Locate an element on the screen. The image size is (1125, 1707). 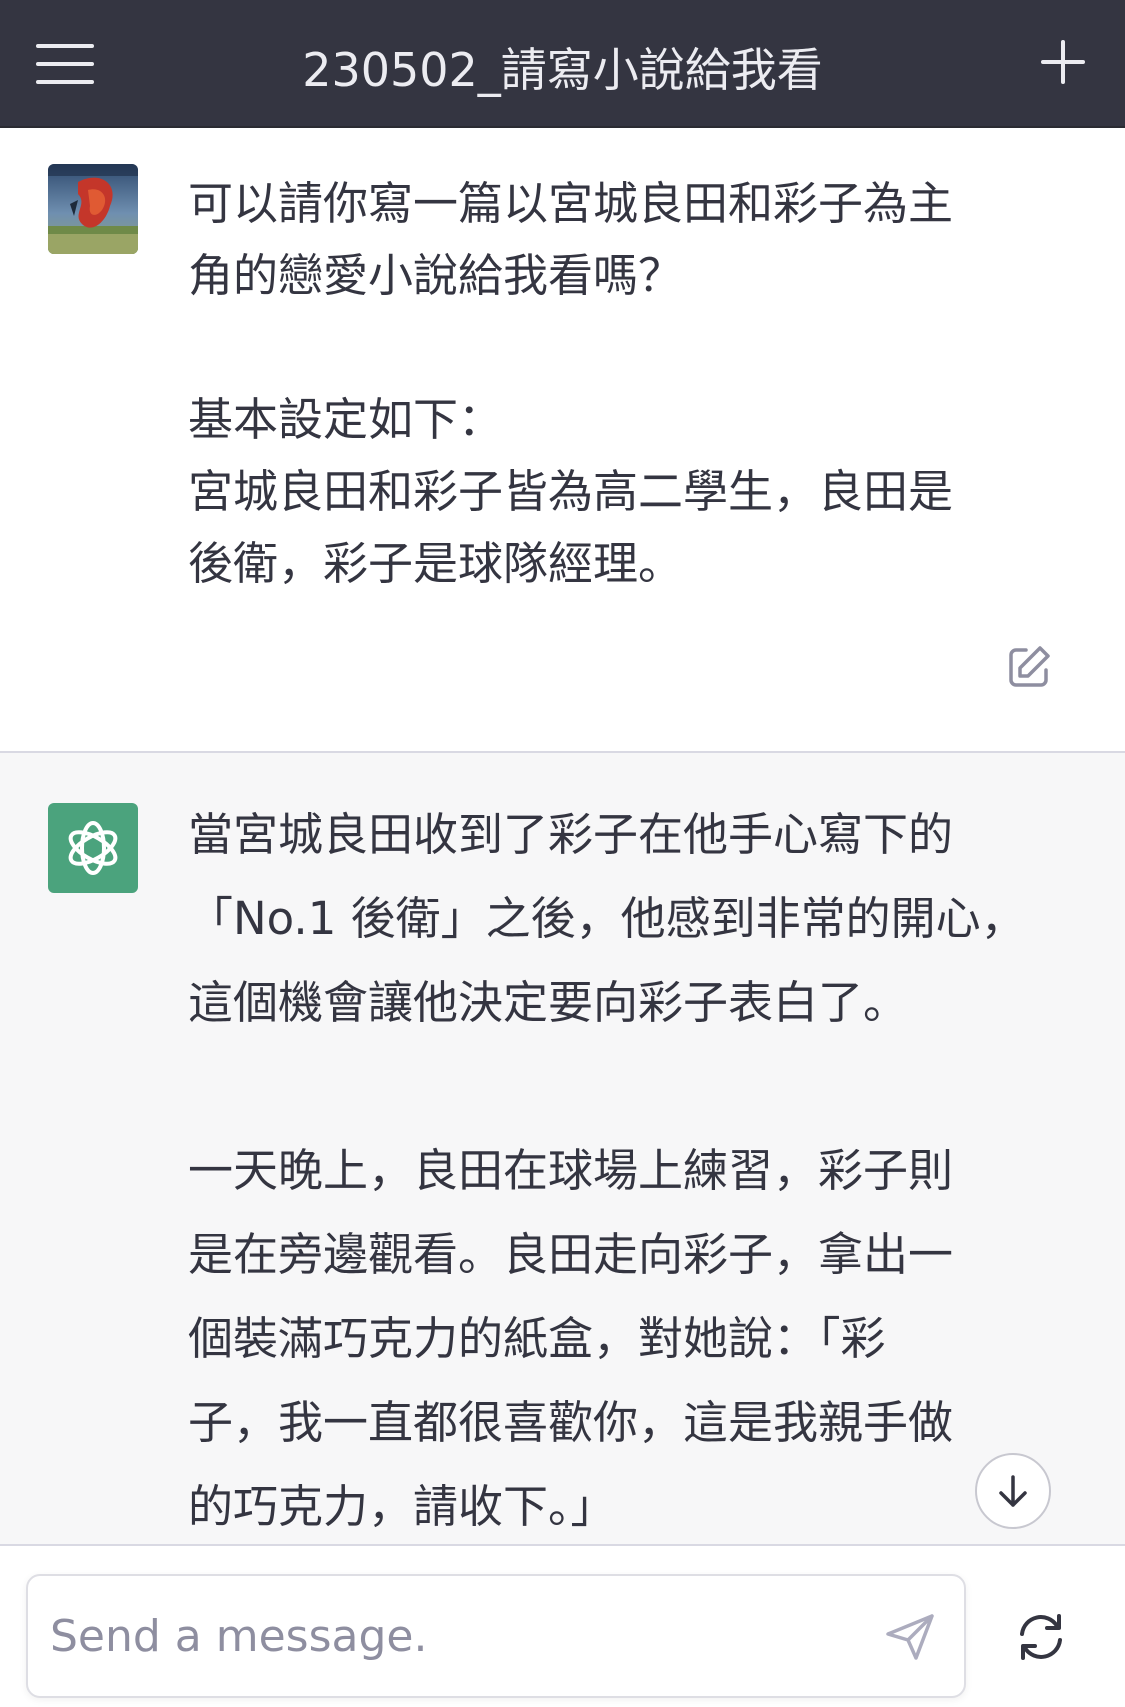
hamburger-menu-icon is located at coordinates (65, 64).